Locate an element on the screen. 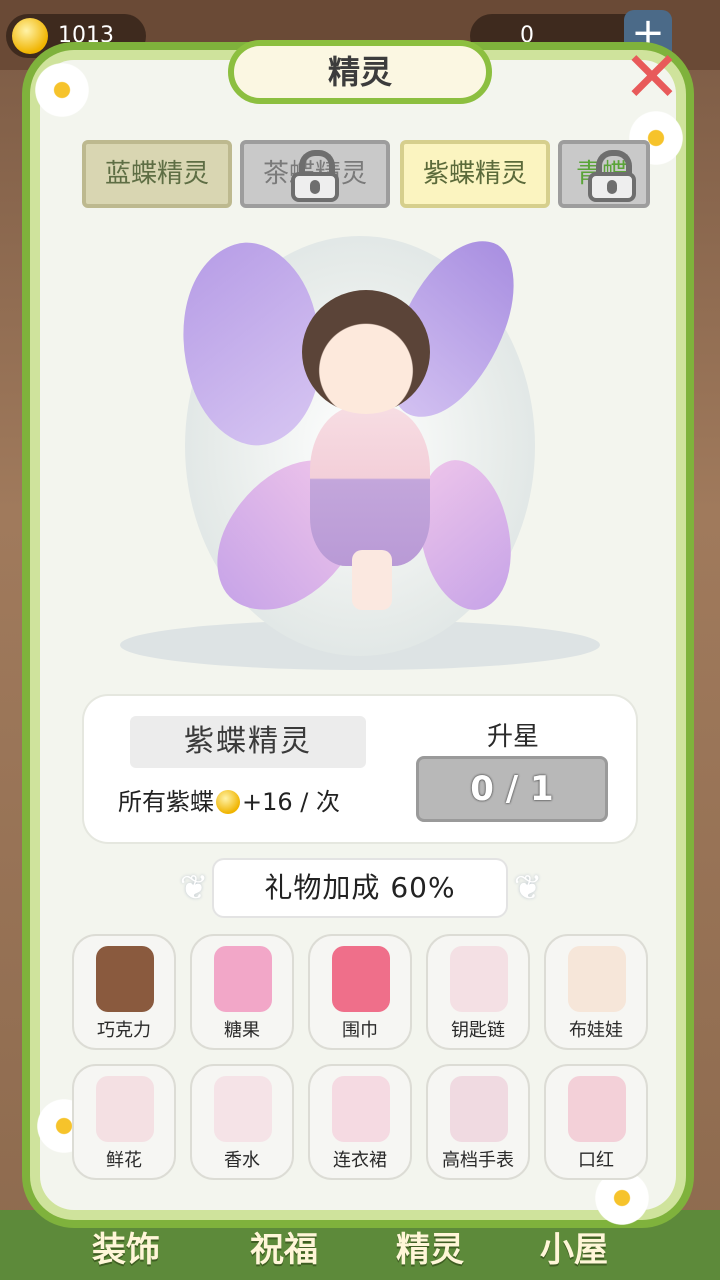 The height and width of the screenshot is (1280, 720). gift-item: 钥匙链 is located at coordinates (478, 992).